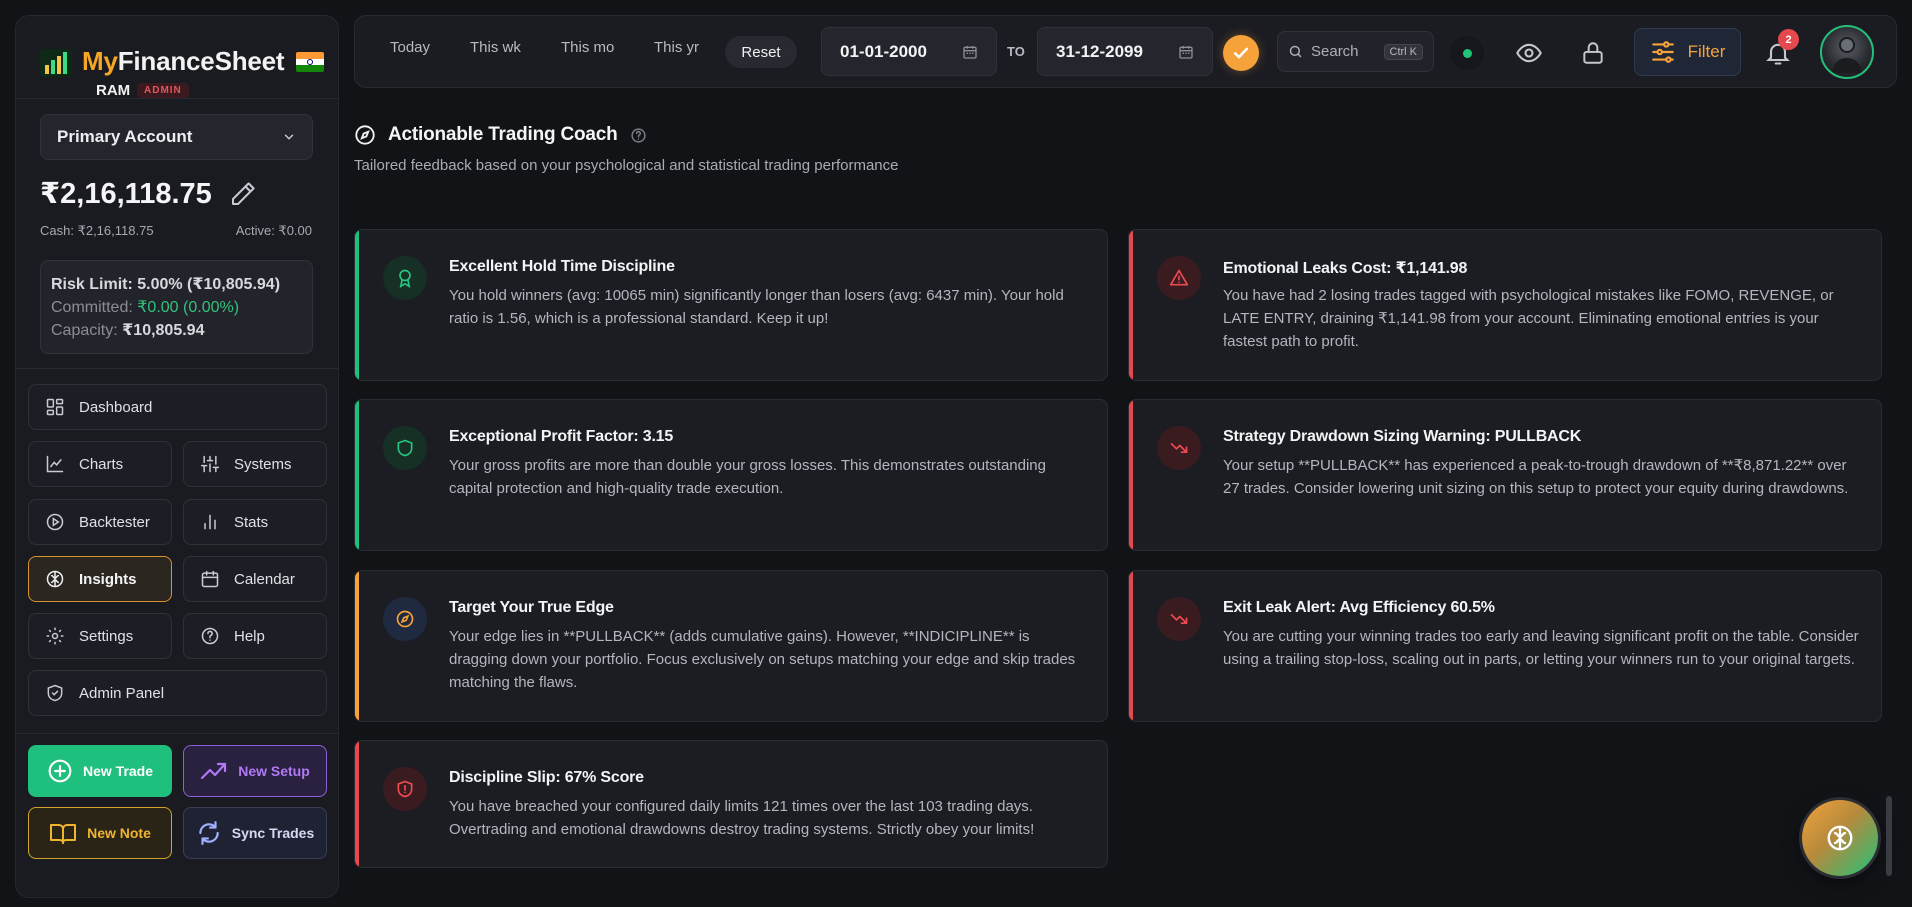 Image resolution: width=1912 pixels, height=907 pixels. I want to click on cash-line: Cash: ₹2,16,118.75 Active: ₹0.00, so click(176, 231).